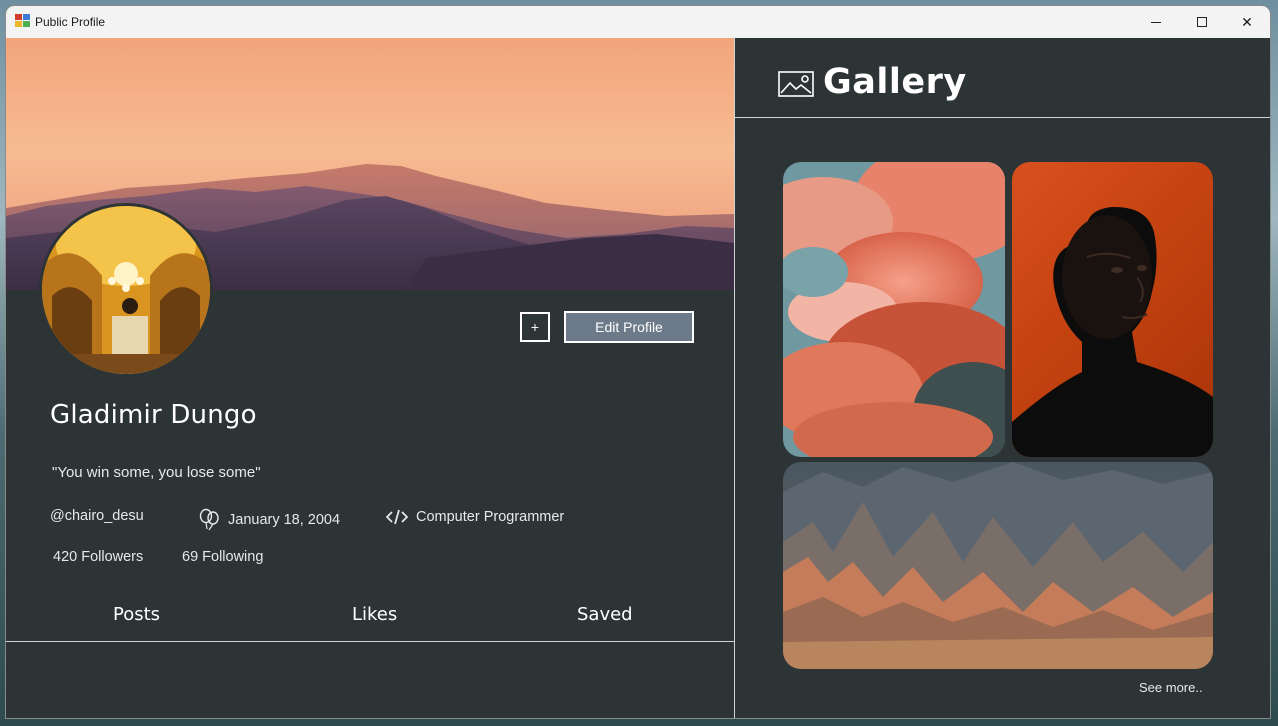 The height and width of the screenshot is (726, 1278). I want to click on profile-occupation: Computer Programmer, so click(475, 517).